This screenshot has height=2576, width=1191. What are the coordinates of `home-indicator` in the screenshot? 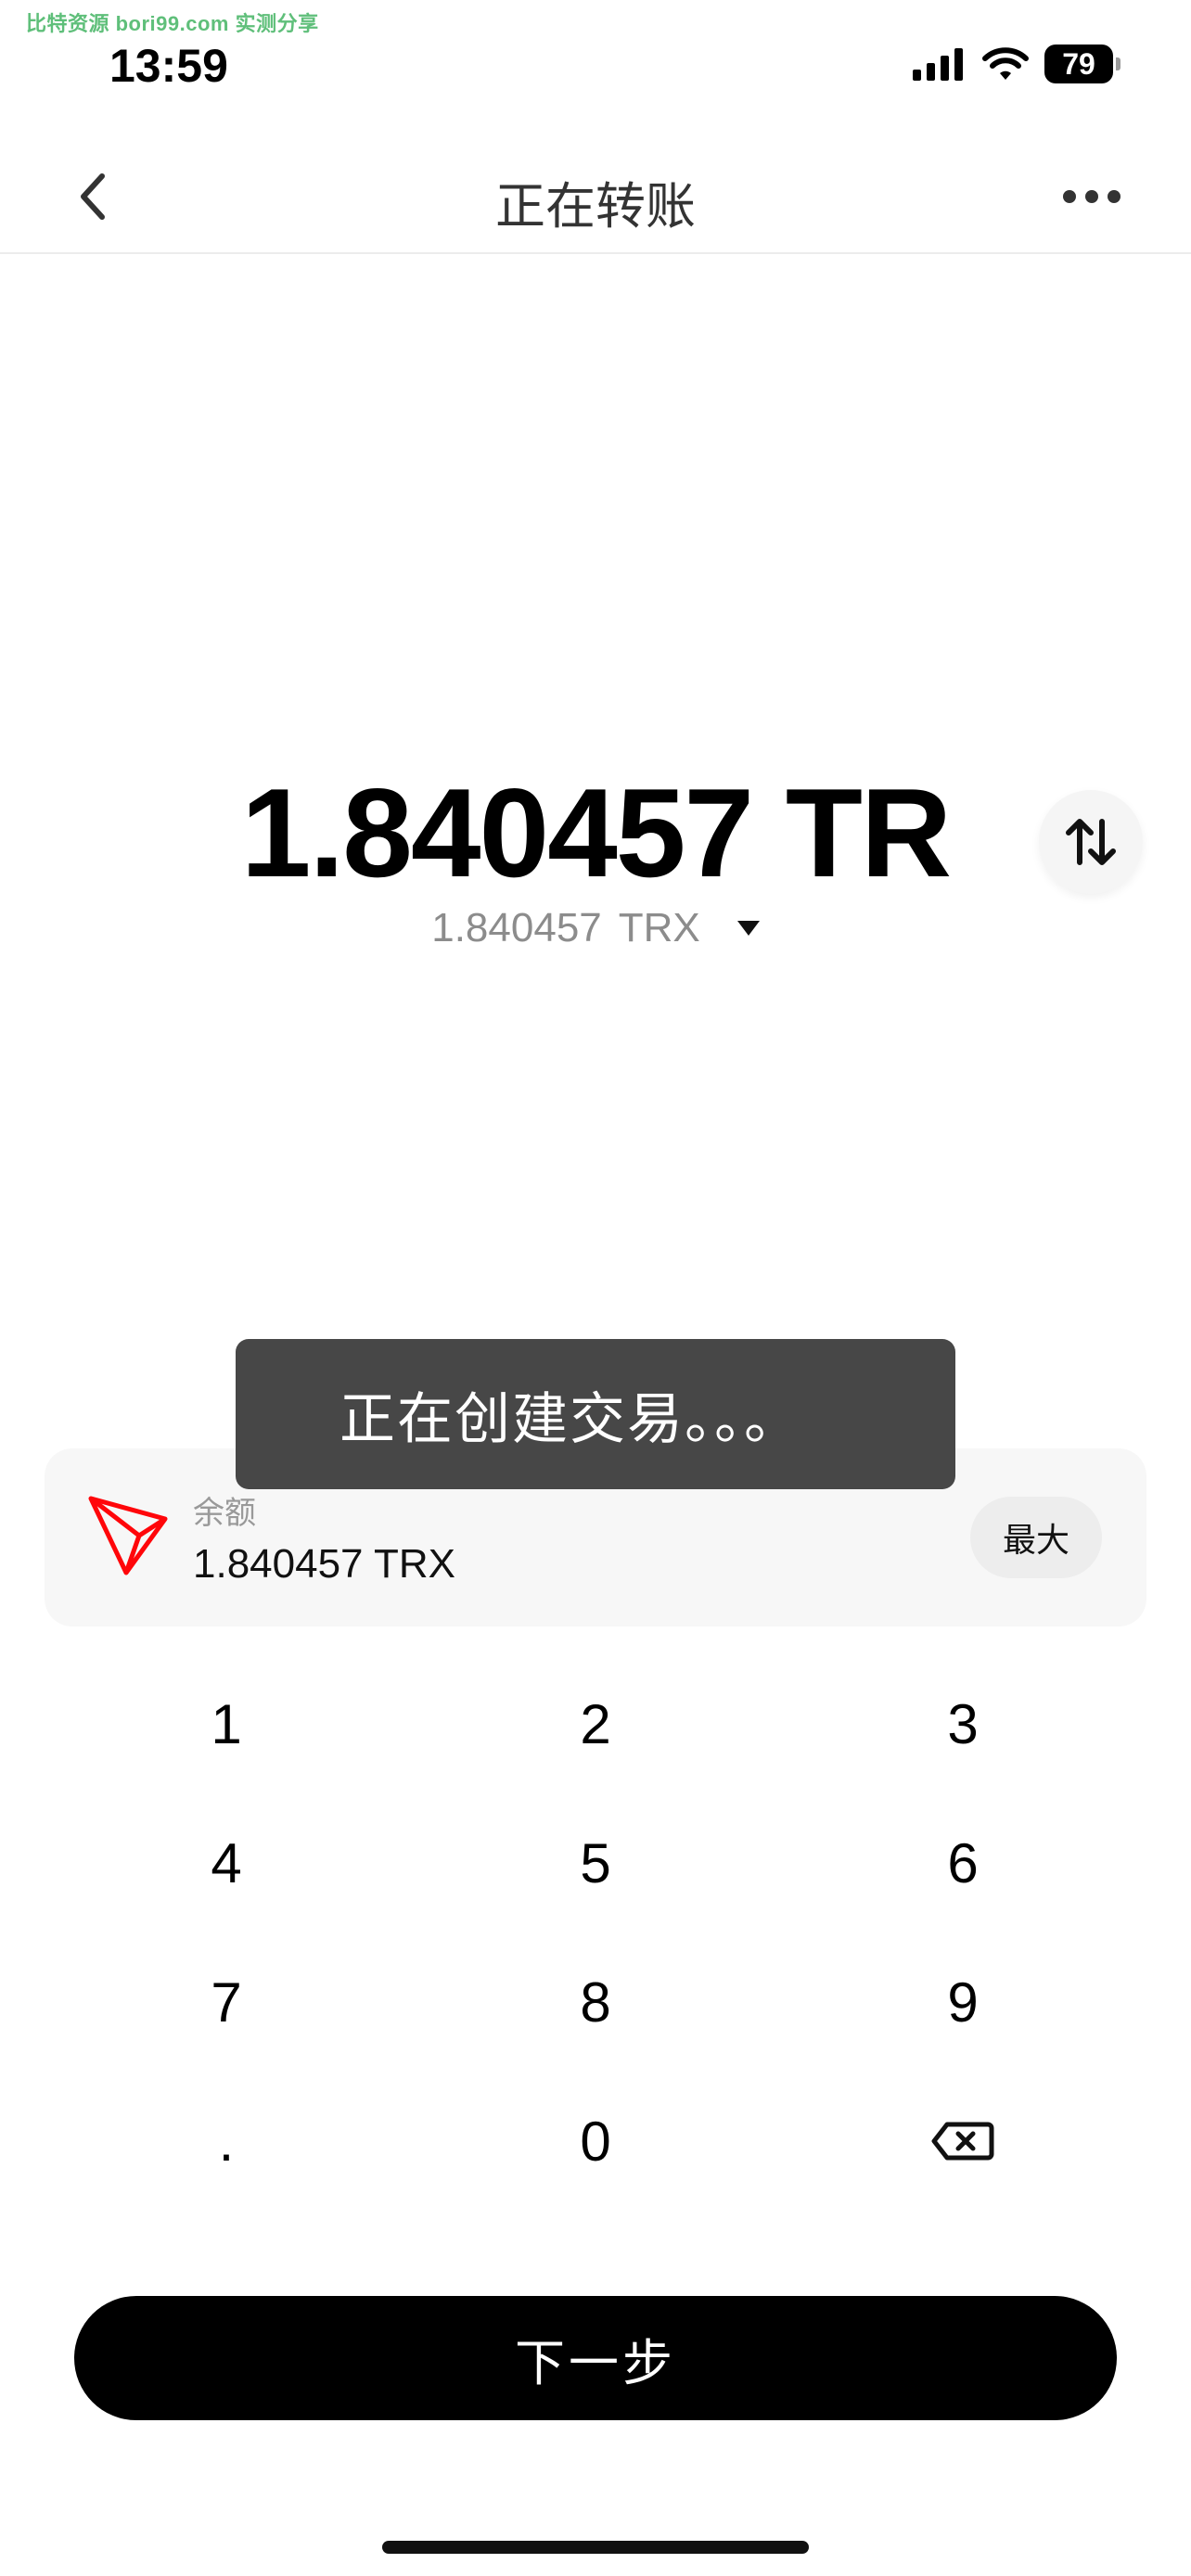 It's located at (595, 2547).